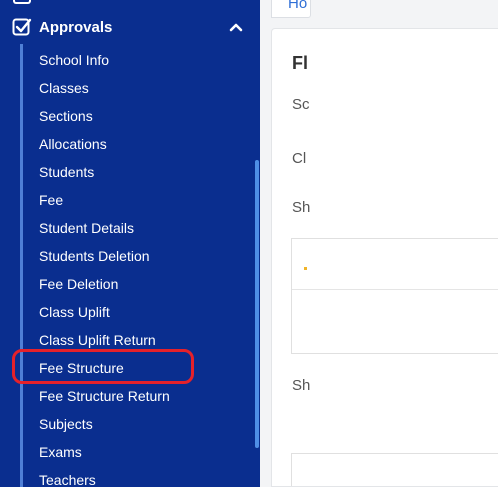 This screenshot has height=487, width=498. I want to click on sidebar-item-exams: Exams, so click(60, 452).